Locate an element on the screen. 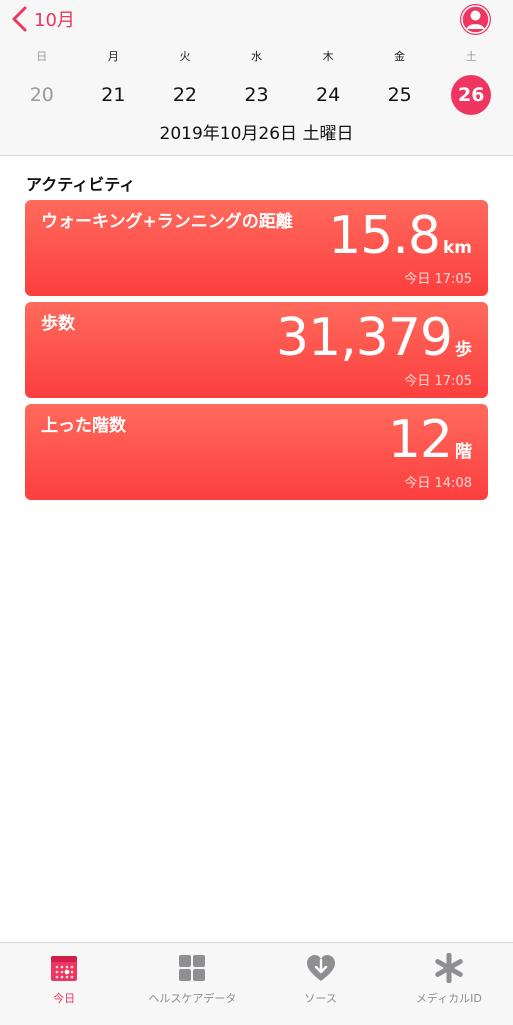 Image resolution: width=513 pixels, height=1025 pixels. weekday-label: 月 is located at coordinates (113, 56).